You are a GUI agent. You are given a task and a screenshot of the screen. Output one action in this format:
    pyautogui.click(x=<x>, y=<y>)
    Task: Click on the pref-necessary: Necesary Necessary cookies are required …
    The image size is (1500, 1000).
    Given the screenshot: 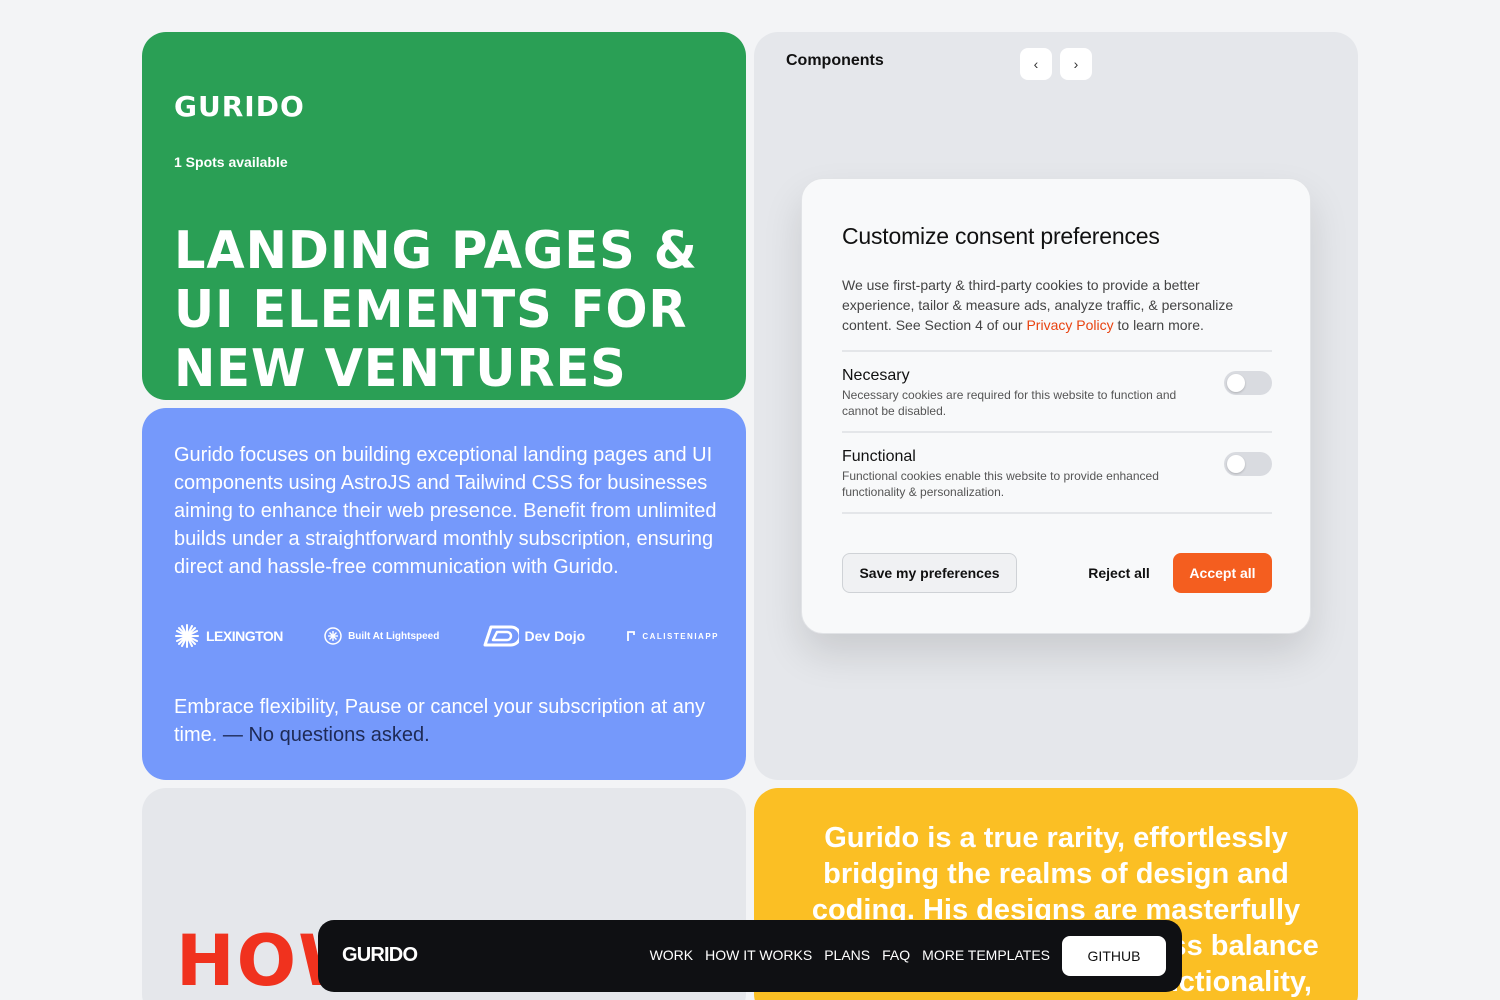 What is the action you would take?
    pyautogui.click(x=1057, y=393)
    